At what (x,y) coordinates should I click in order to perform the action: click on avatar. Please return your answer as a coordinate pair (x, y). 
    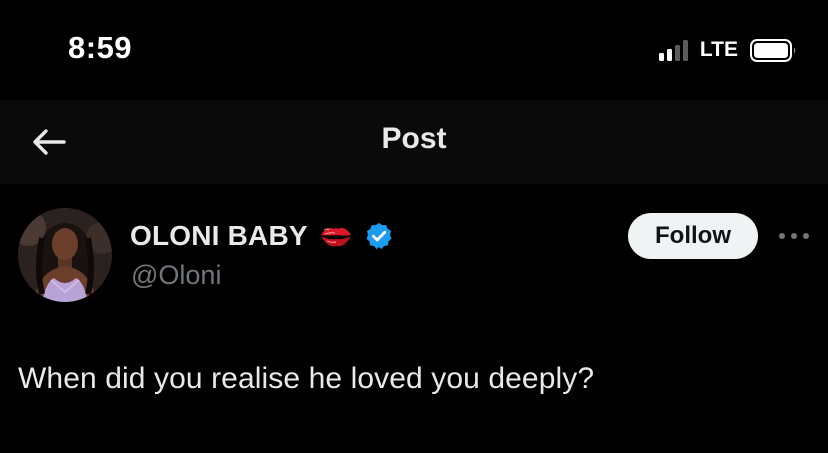
    Looking at the image, I should click on (65, 255).